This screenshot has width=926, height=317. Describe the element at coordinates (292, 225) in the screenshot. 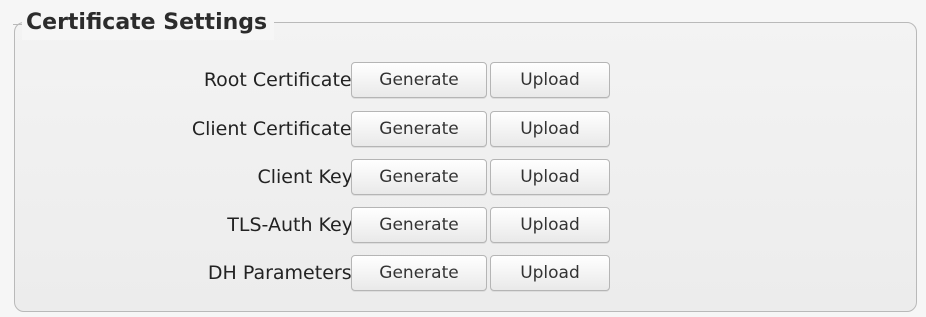

I see `tls-auth-key-label: TLS-Auth Key:` at that location.